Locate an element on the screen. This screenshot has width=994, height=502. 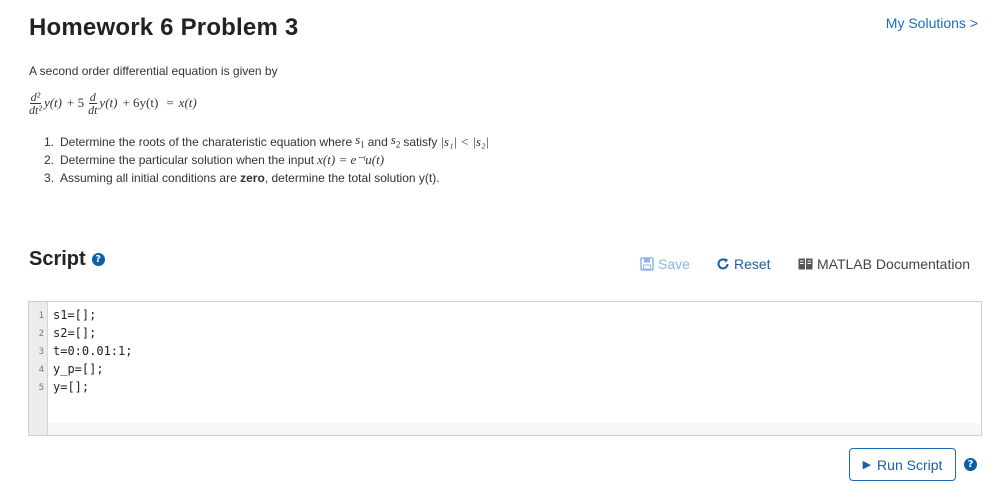
save-button: Save is located at coordinates (665, 264).